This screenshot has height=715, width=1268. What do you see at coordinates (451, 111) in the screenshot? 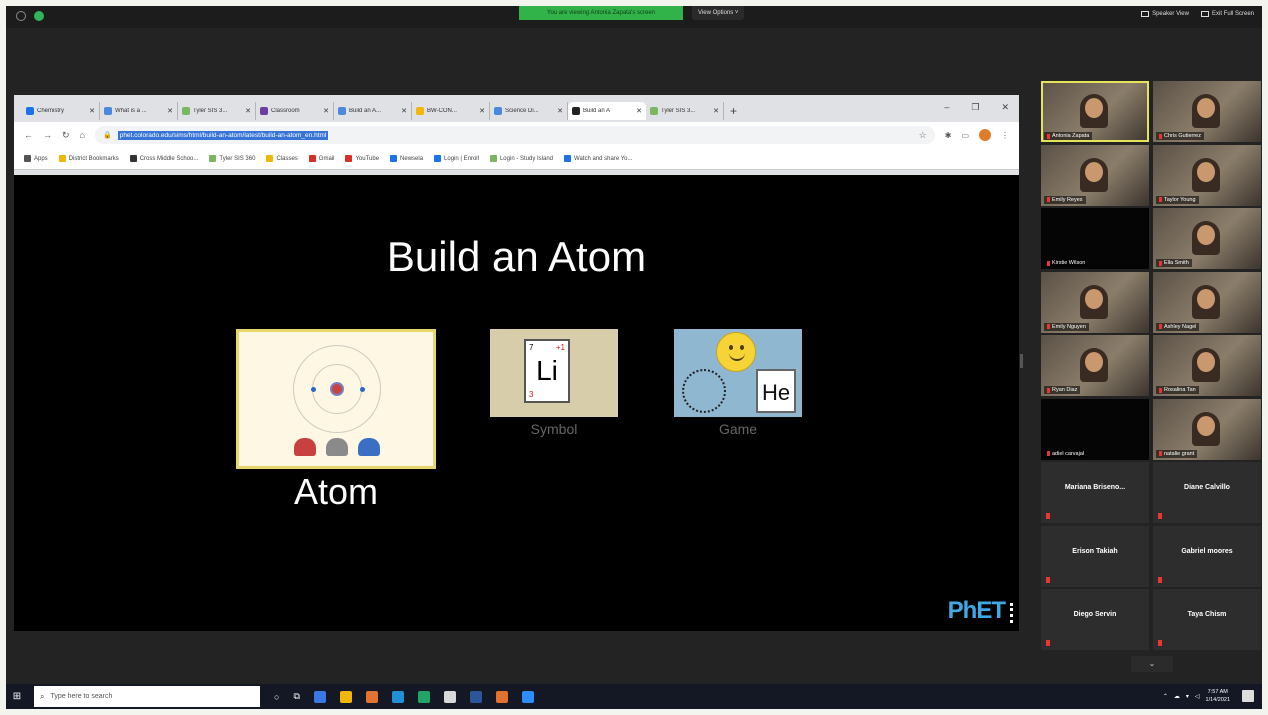
I see `browser-tab: BW-CON... ✕` at bounding box center [451, 111].